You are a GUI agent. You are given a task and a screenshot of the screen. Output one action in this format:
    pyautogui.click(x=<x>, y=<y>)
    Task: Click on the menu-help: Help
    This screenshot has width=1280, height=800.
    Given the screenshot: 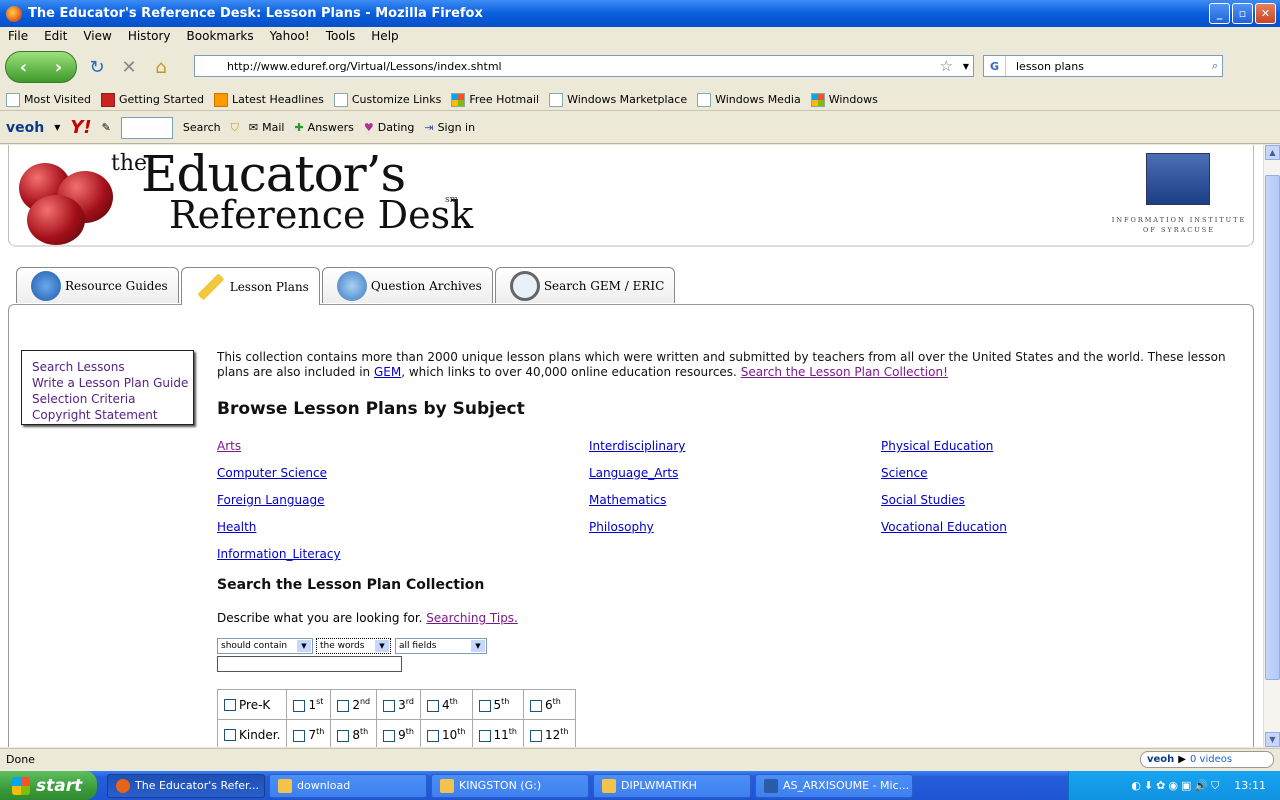 What is the action you would take?
    pyautogui.click(x=384, y=36)
    